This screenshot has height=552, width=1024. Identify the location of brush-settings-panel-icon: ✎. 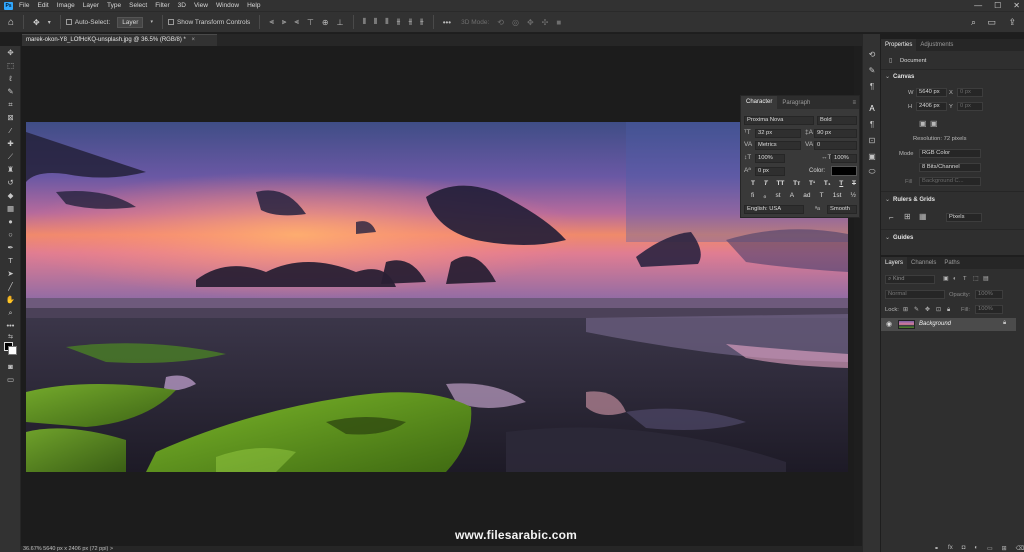
(872, 70).